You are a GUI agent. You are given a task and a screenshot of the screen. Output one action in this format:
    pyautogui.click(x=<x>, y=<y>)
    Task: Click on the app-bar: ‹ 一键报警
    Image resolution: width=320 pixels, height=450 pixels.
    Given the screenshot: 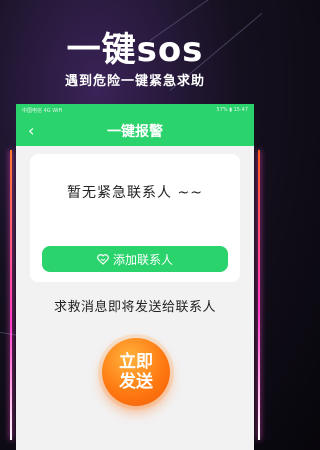 What is the action you would take?
    pyautogui.click(x=135, y=131)
    